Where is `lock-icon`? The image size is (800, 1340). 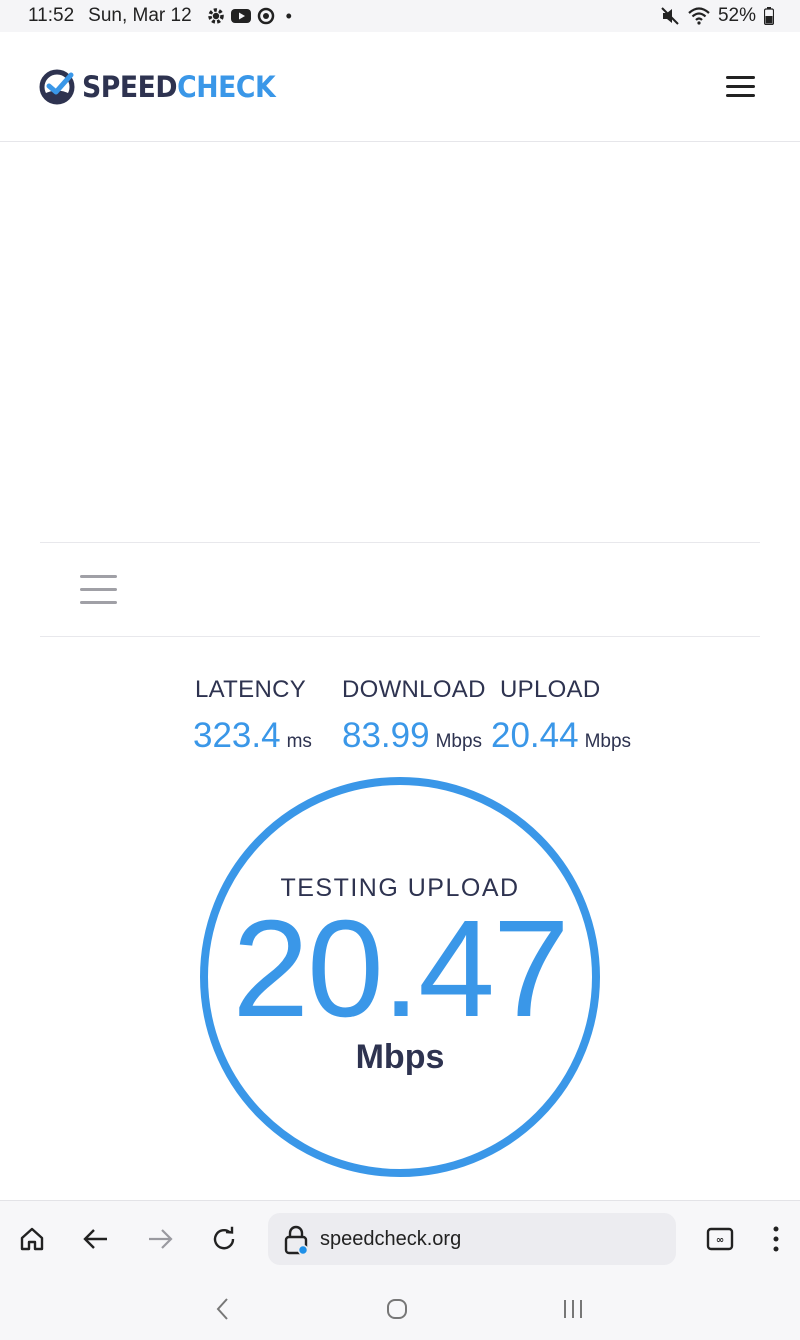
lock-icon is located at coordinates (296, 1240).